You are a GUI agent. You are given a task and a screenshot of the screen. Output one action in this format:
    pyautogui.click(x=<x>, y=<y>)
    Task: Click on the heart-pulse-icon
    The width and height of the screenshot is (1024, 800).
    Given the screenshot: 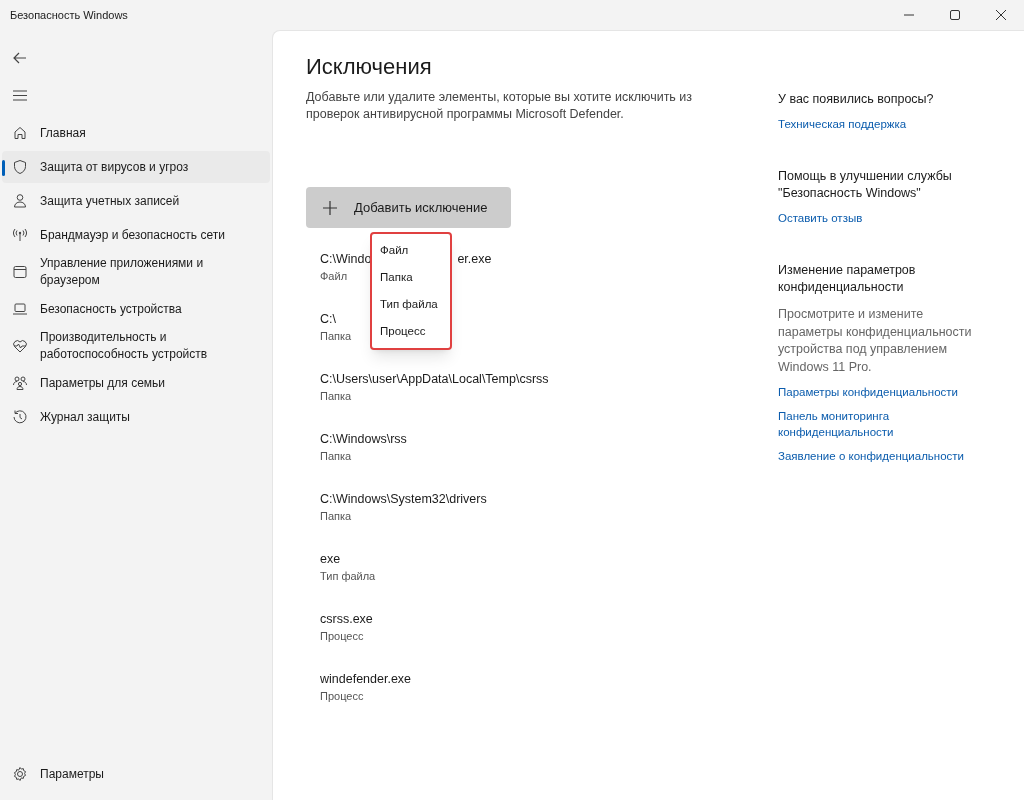 What is the action you would take?
    pyautogui.click(x=20, y=346)
    